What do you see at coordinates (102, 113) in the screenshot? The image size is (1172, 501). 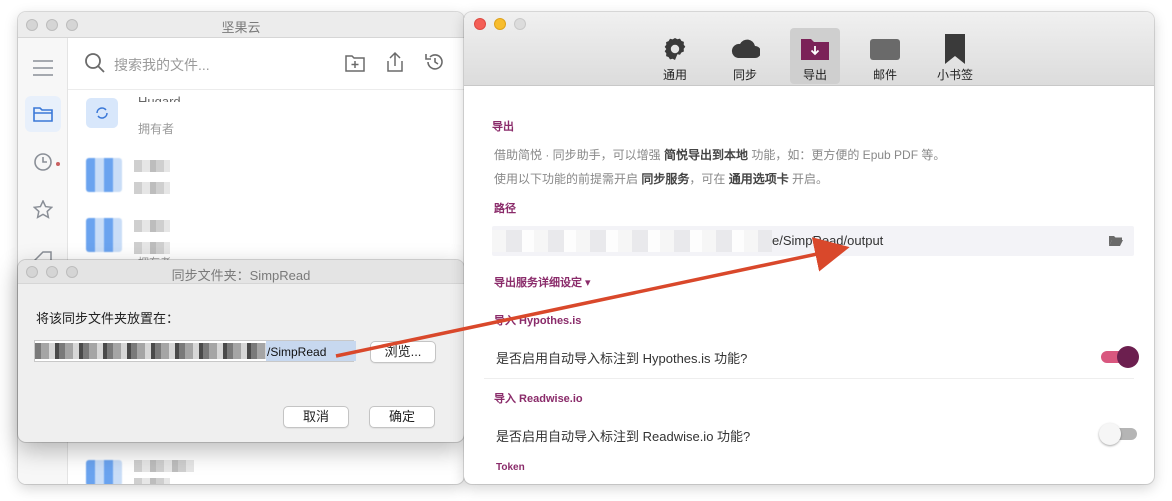 I see `sync-folder-icon` at bounding box center [102, 113].